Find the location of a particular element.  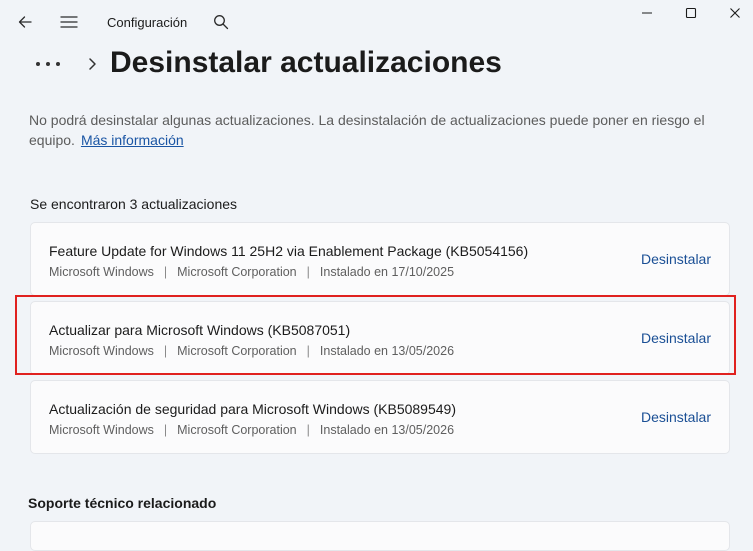

page-title: Desinstalar actualizaciones is located at coordinates (306, 62).